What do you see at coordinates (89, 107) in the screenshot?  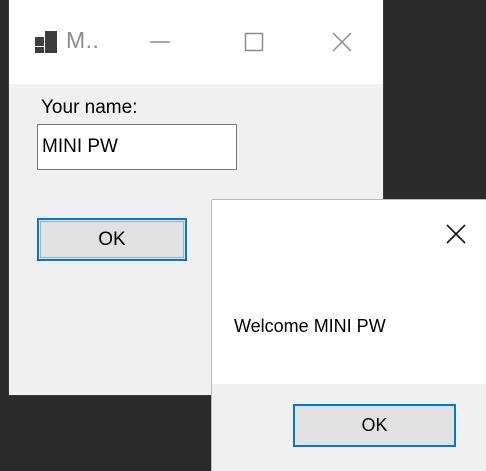 I see `name-label: Your name:` at bounding box center [89, 107].